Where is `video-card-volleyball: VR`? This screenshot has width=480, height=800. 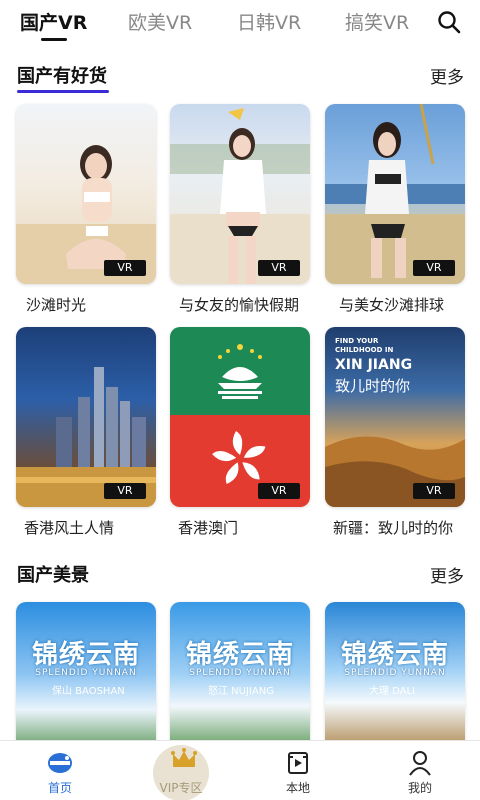 video-card-volleyball: VR is located at coordinates (395, 194).